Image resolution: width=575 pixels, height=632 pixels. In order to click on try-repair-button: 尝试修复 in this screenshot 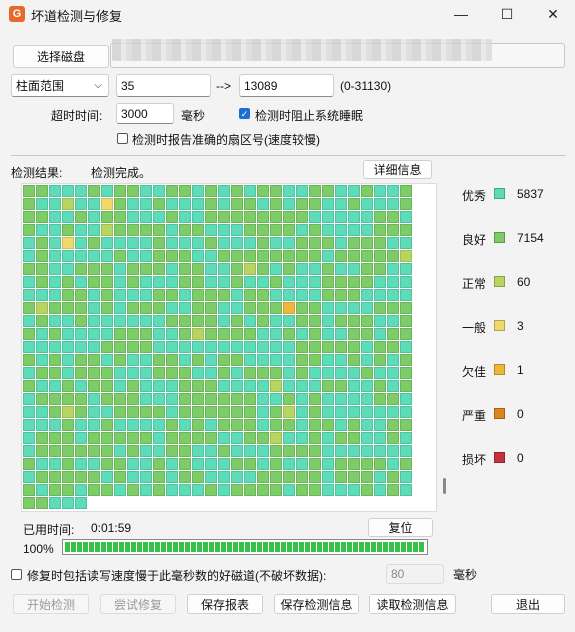, I will do `click(138, 604)`.